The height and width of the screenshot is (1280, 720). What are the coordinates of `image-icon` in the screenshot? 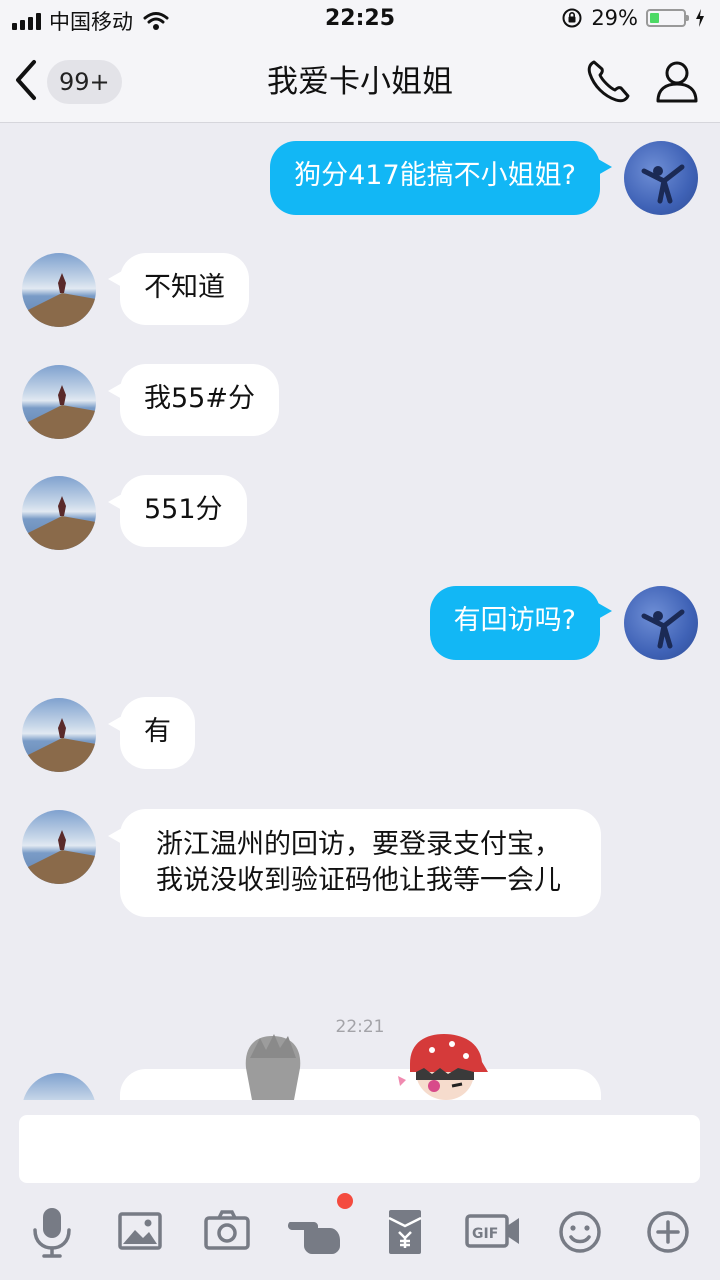 It's located at (140, 1232).